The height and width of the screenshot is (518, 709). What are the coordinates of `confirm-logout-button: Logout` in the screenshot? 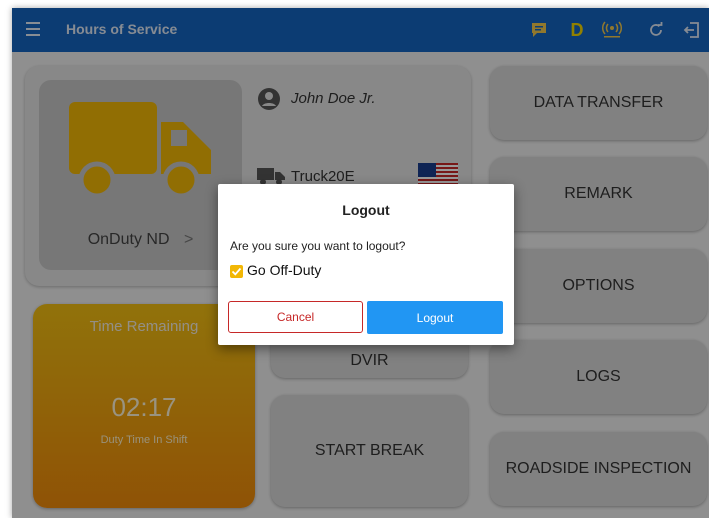 It's located at (435, 317).